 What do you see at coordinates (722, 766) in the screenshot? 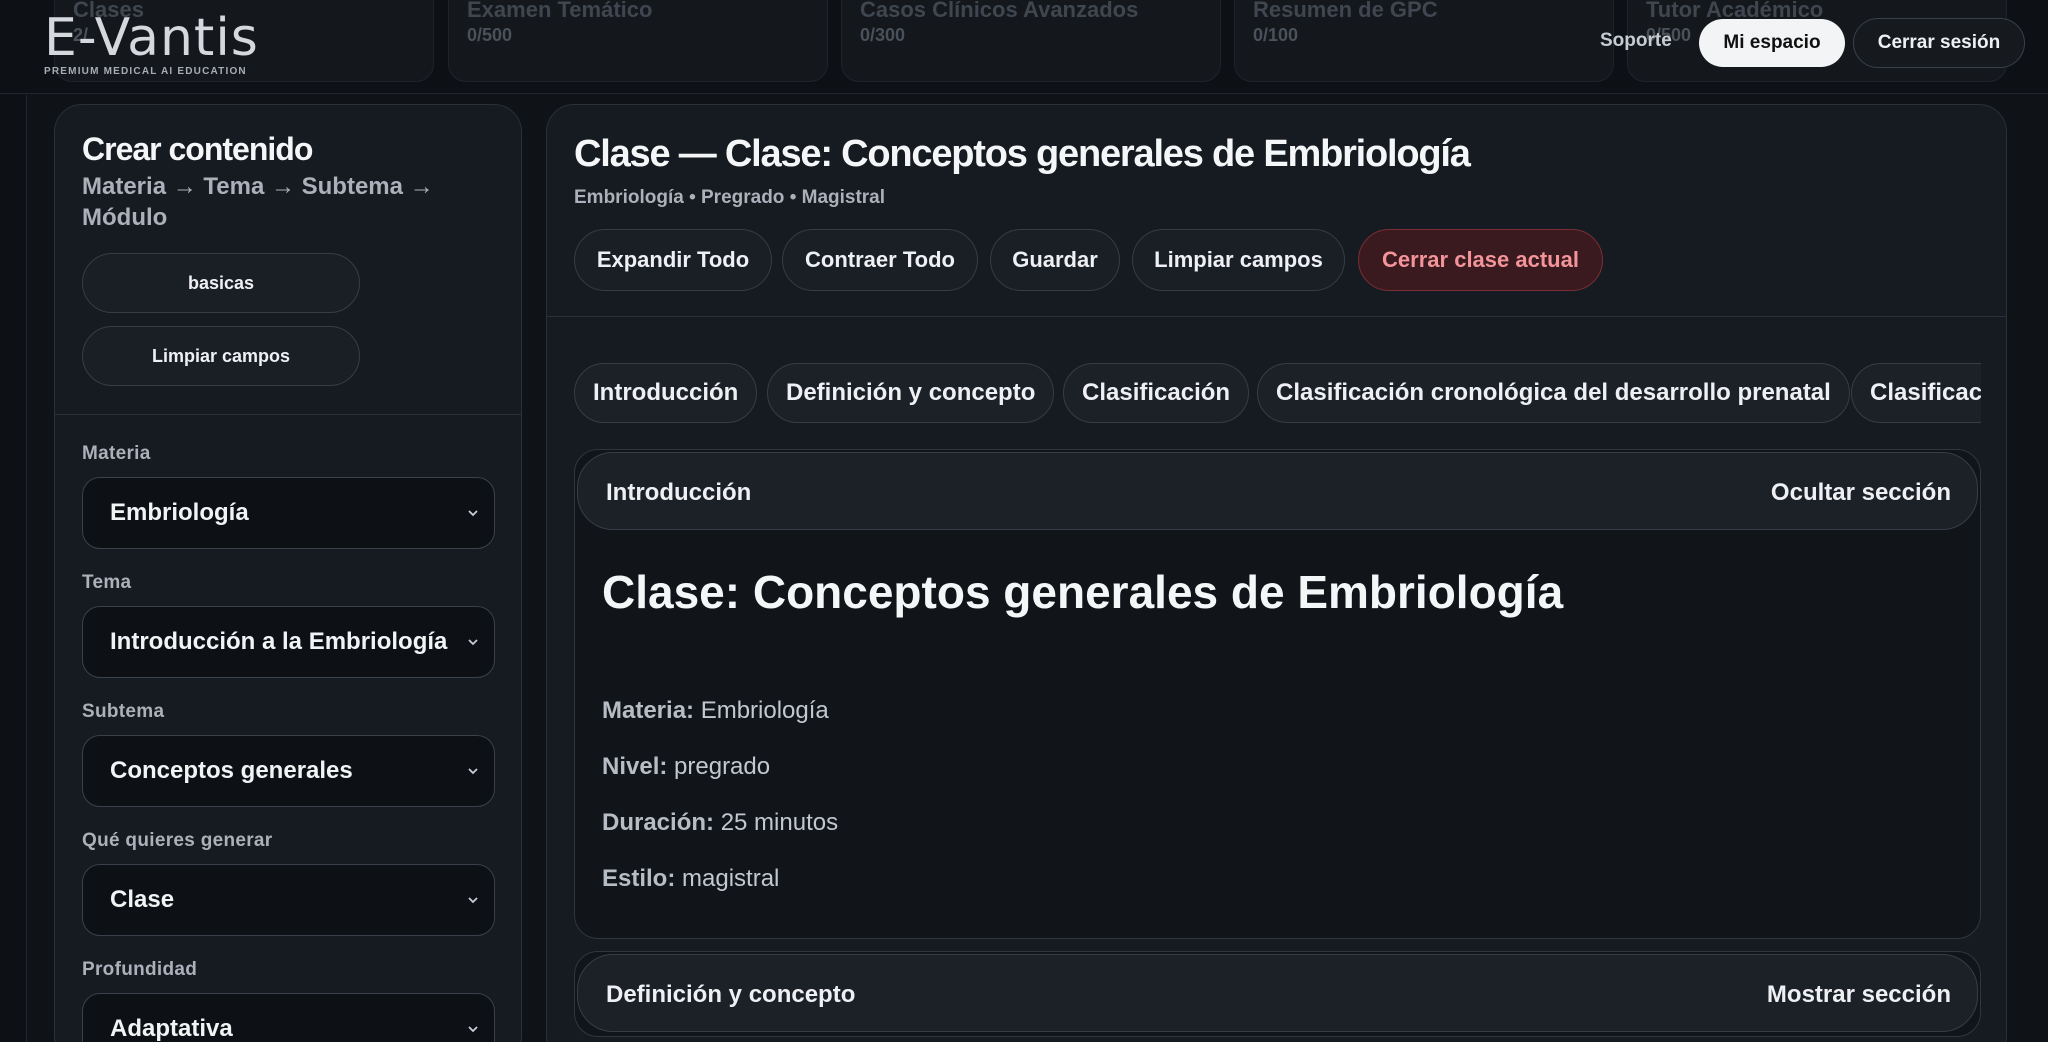
I see `meta-value: pregrado` at bounding box center [722, 766].